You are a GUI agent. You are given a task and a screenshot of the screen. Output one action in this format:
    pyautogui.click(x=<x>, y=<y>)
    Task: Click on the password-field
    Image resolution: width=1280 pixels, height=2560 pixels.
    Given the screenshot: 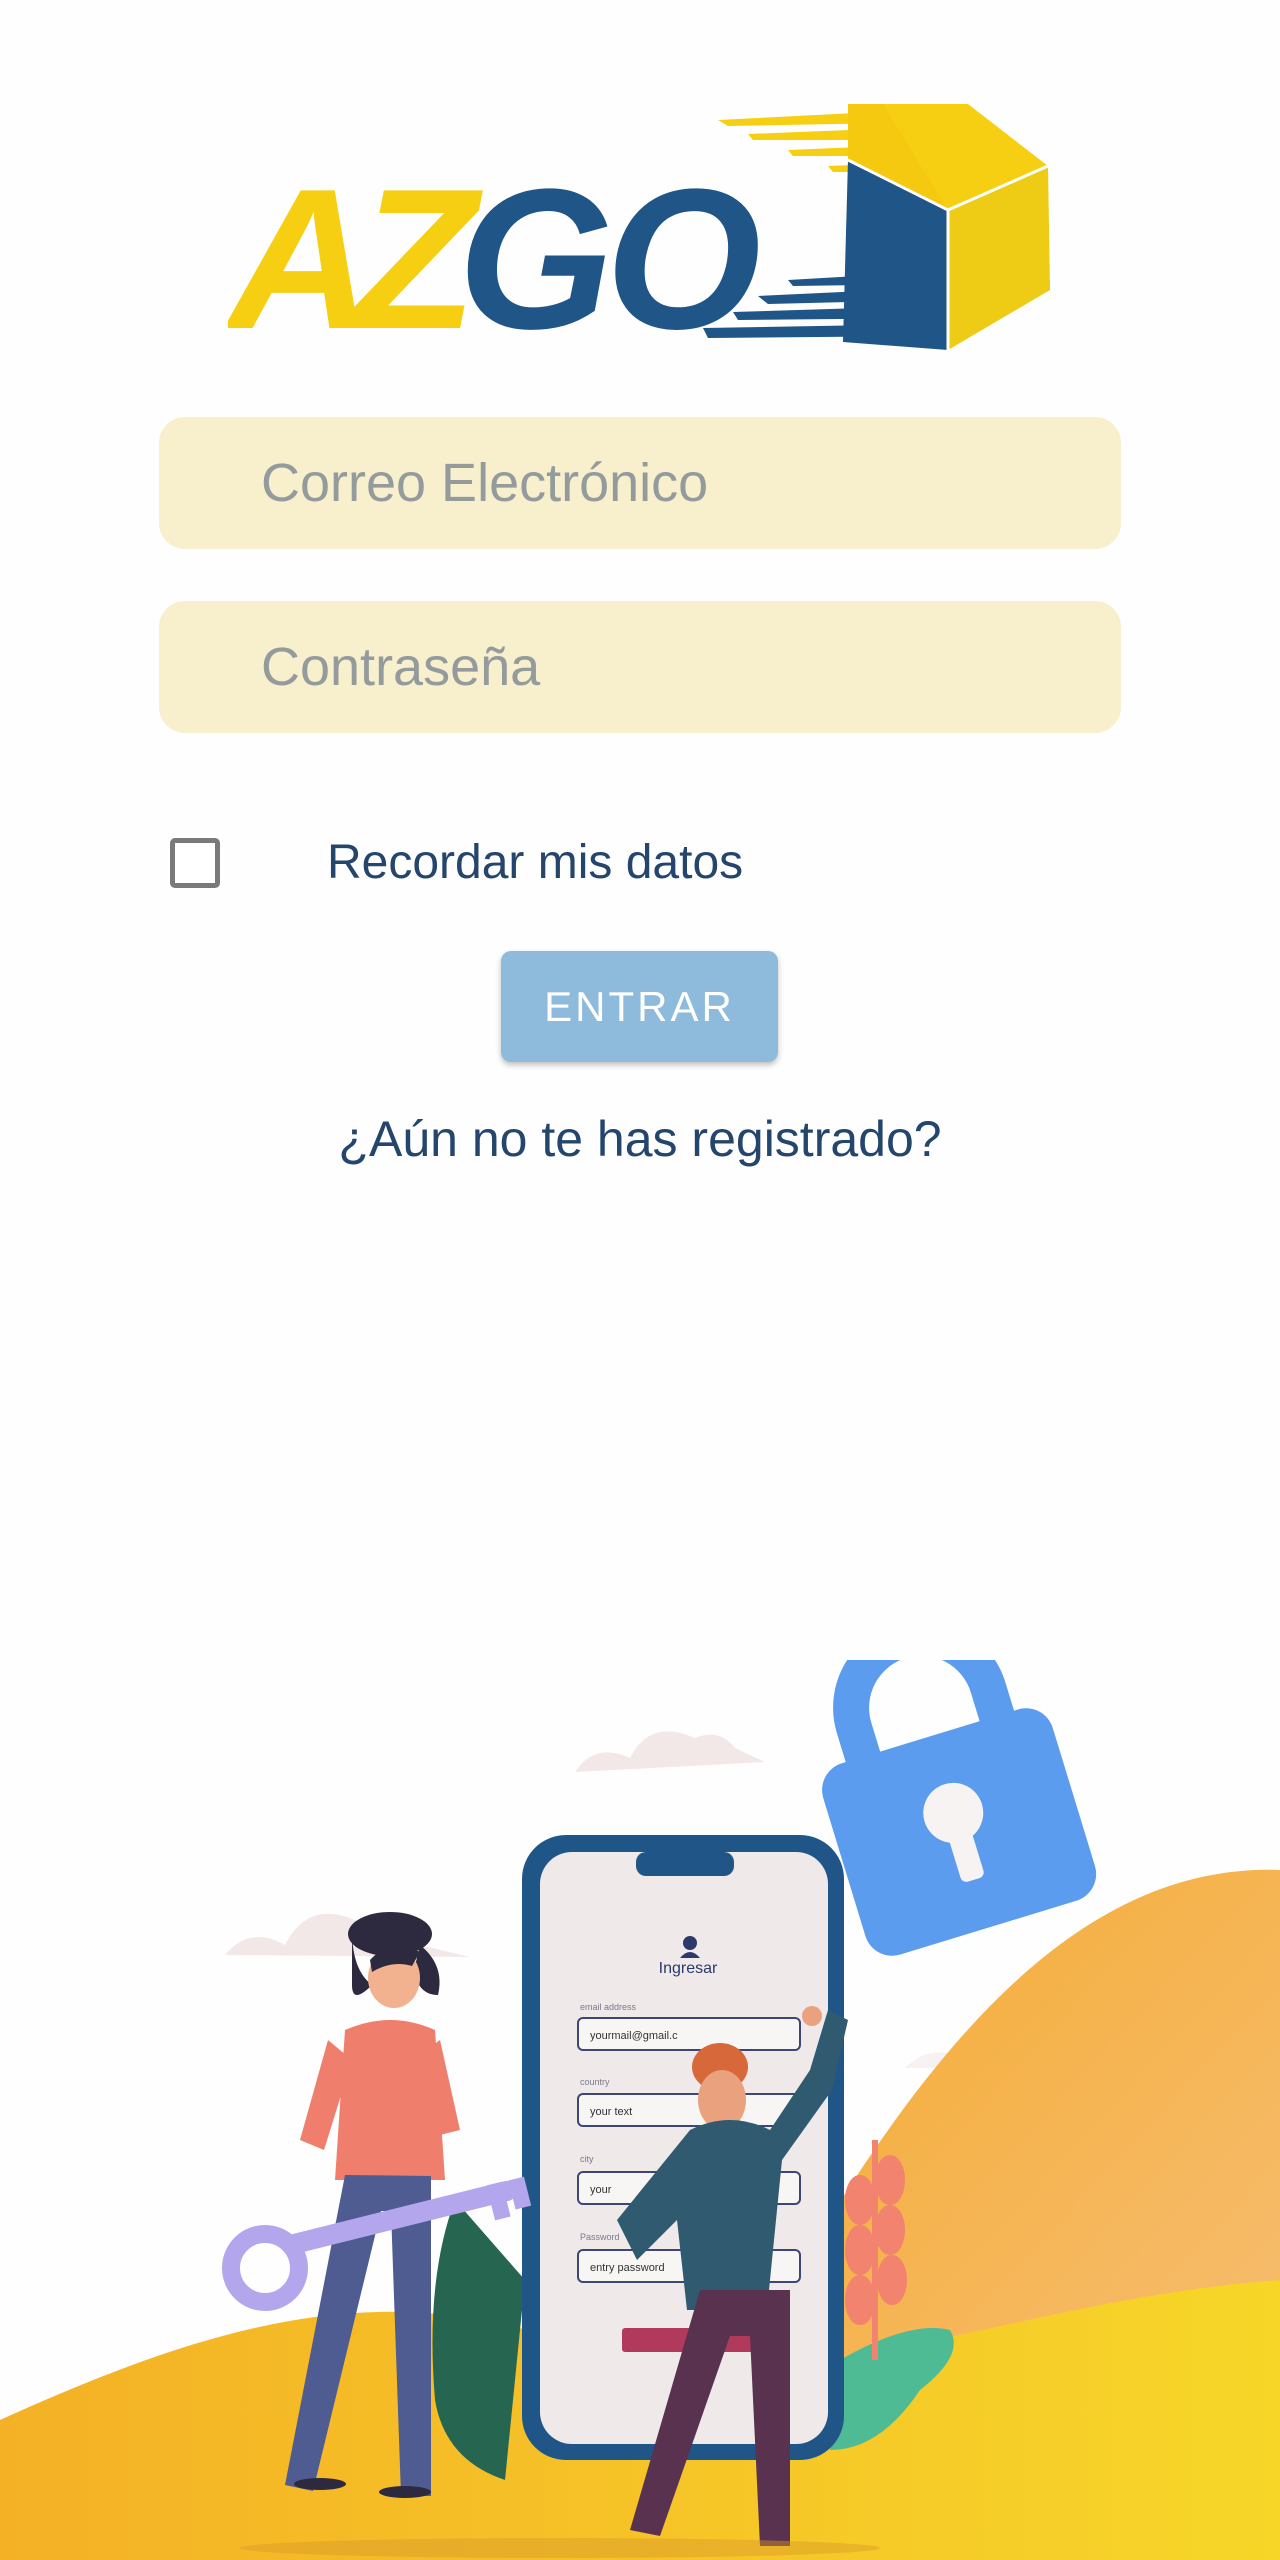 What is the action you would take?
    pyautogui.click(x=690, y=667)
    